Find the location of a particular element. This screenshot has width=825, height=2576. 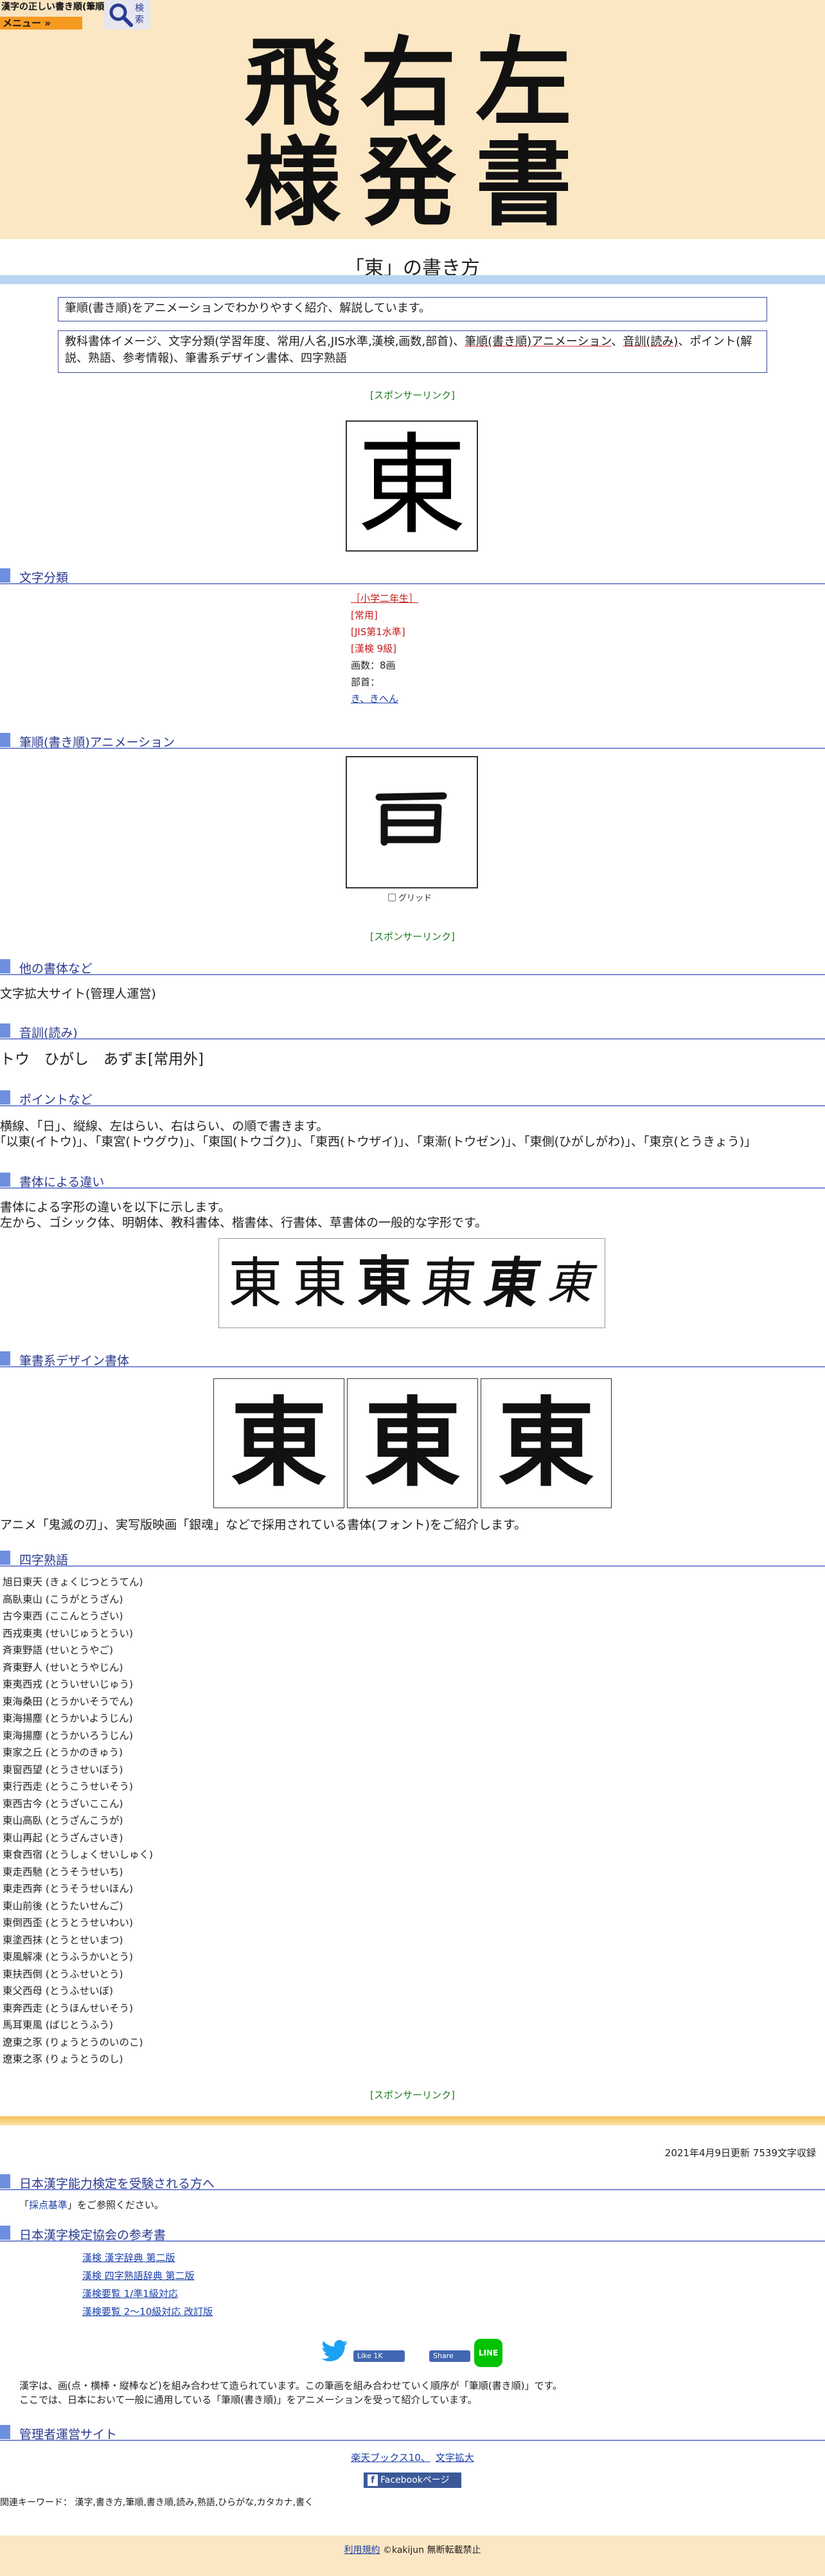

yoji-item: 東奔西走 (とうほんせいそう) is located at coordinates (68, 2008).